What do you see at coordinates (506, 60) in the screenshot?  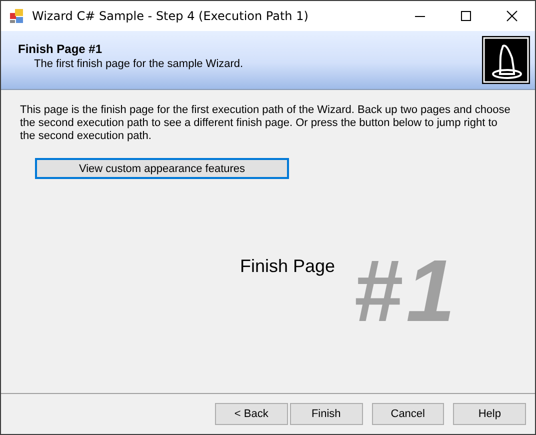 I see `wizard-hat-icon` at bounding box center [506, 60].